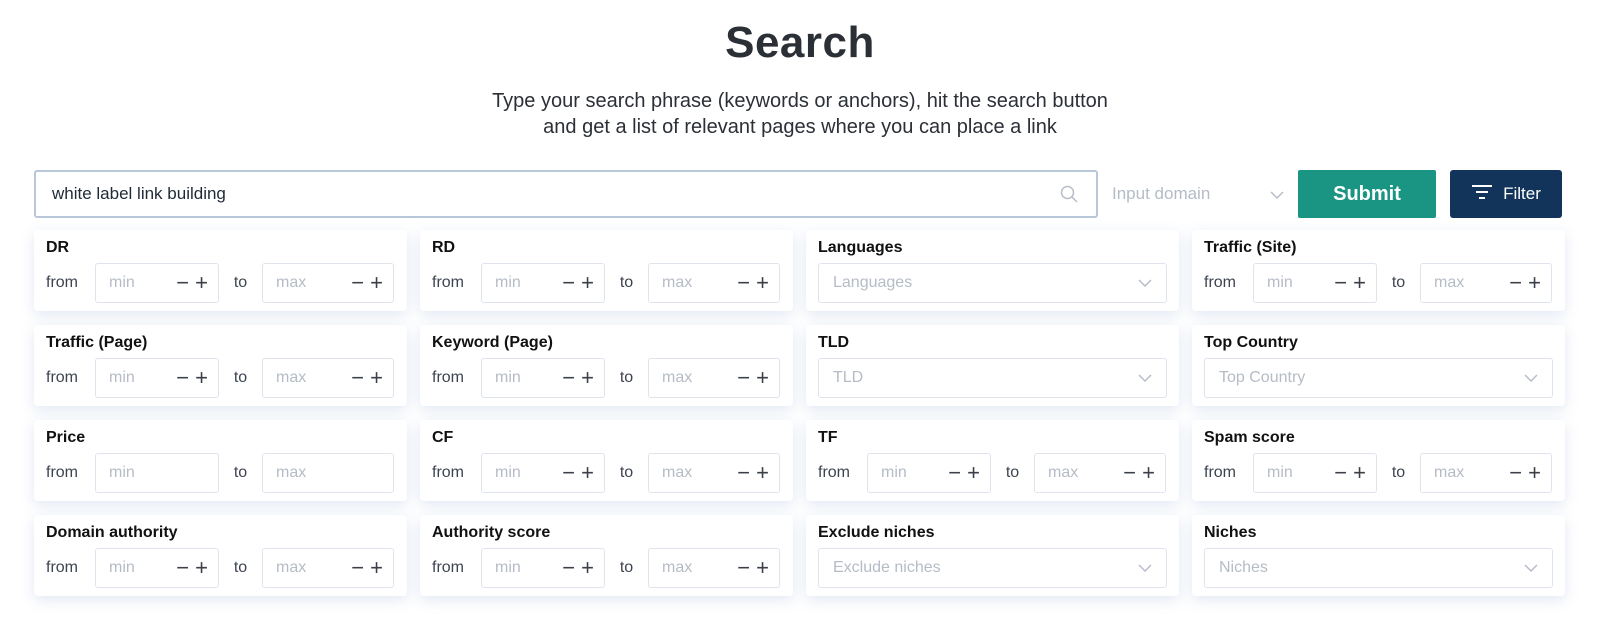 This screenshot has width=1600, height=642. Describe the element at coordinates (1069, 194) in the screenshot. I see `search-icon` at that location.